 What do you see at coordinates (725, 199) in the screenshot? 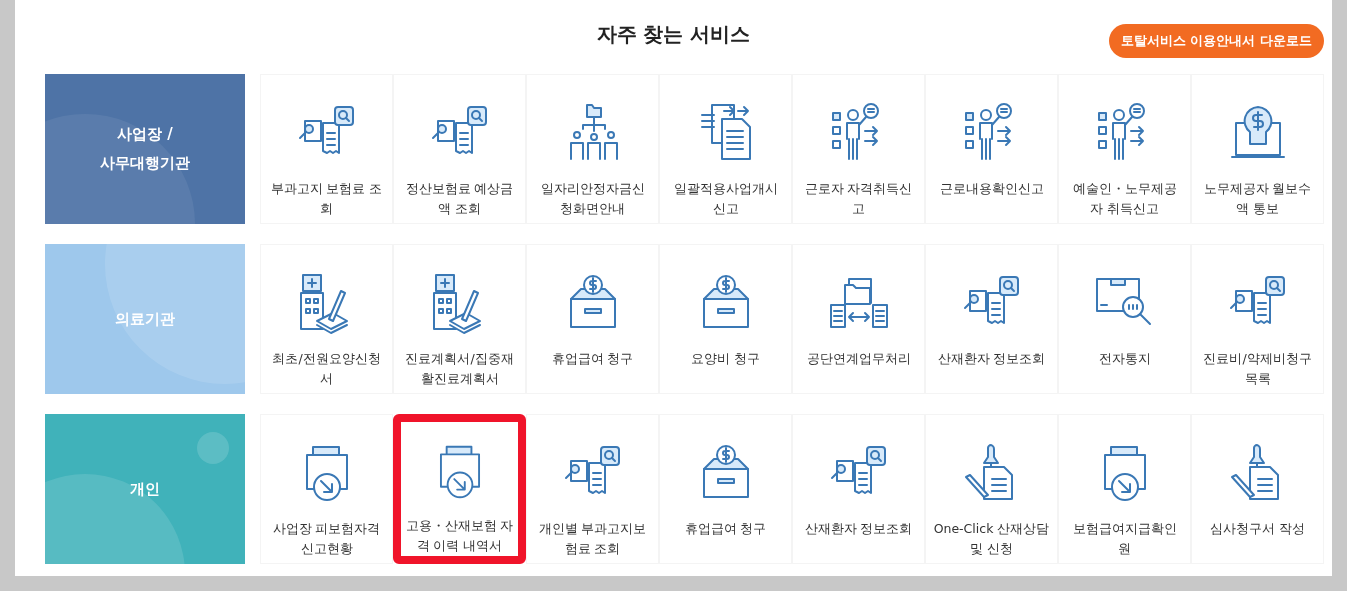
I see `service-label: 일괄적용사업개시신고` at bounding box center [725, 199].